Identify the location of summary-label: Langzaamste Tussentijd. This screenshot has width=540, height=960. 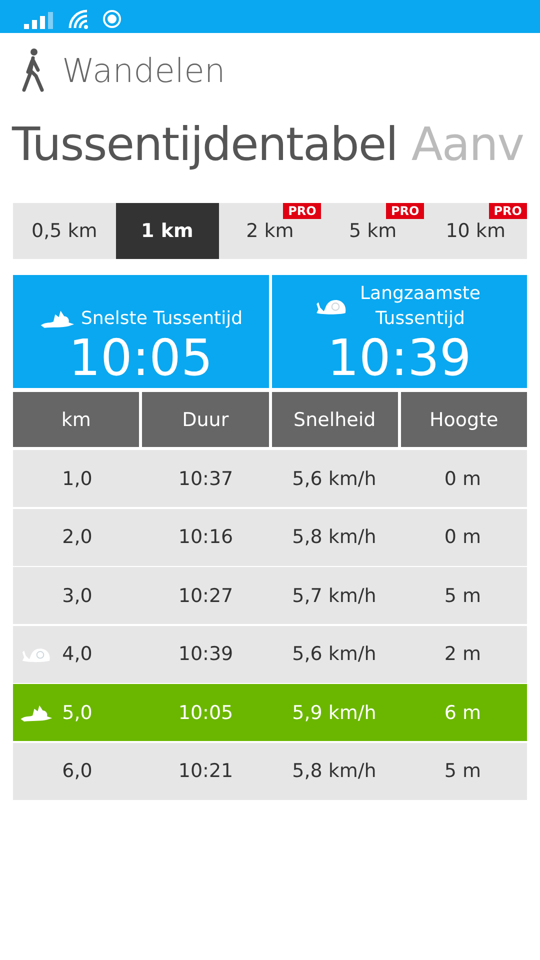
(420, 306).